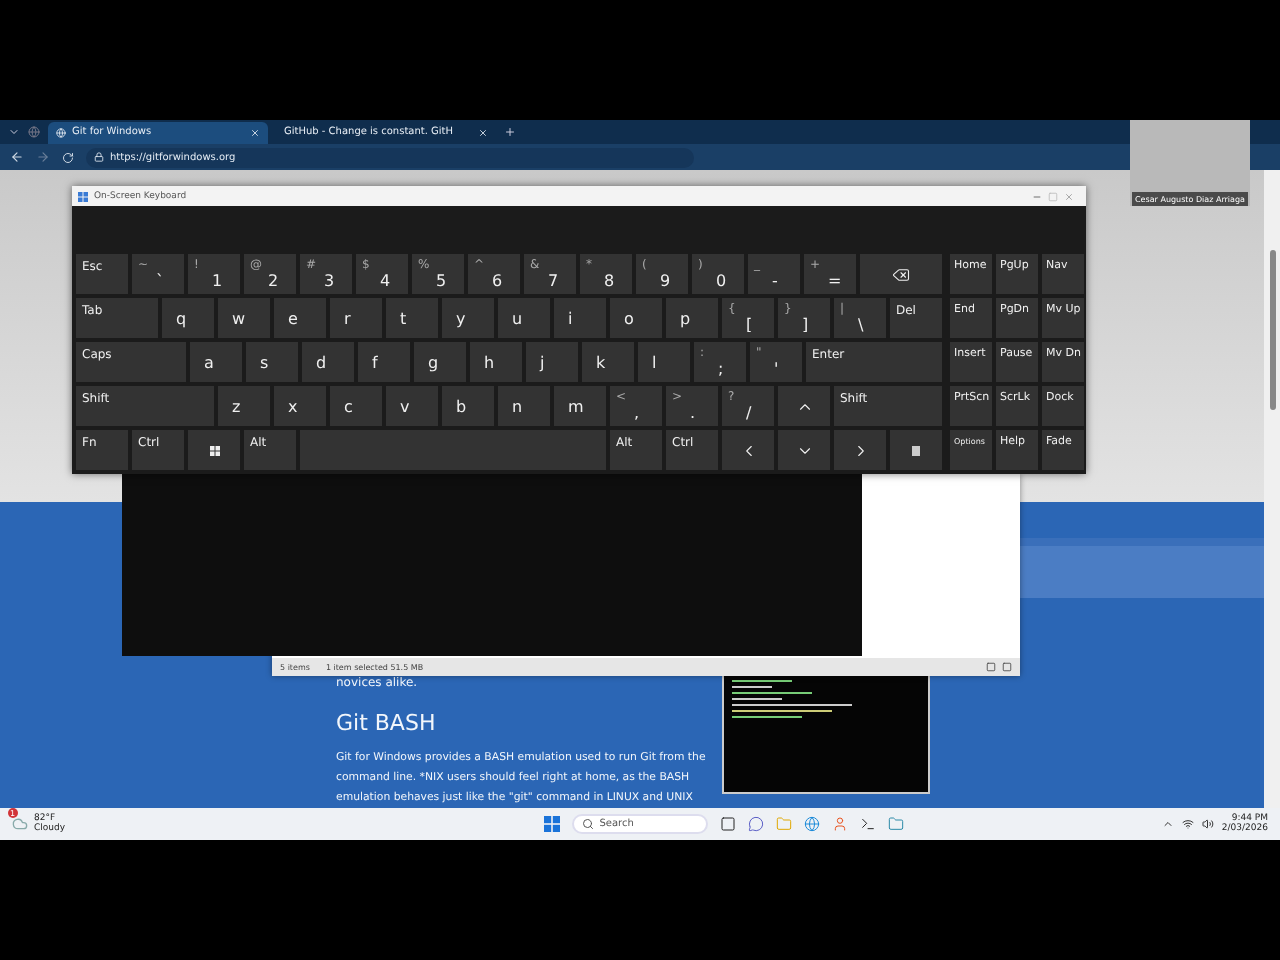 The width and height of the screenshot is (1280, 960). I want to click on chat-icon, so click(755, 824).